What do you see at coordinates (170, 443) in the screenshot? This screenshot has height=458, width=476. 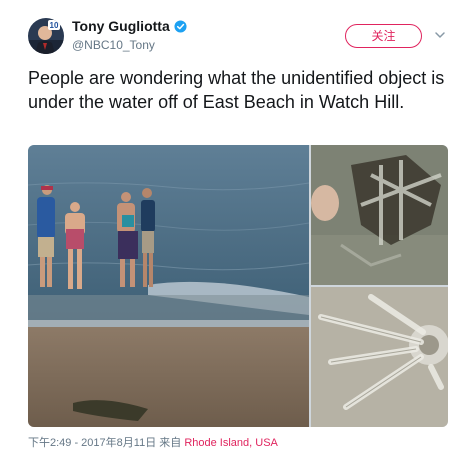 I see `source-prefix: 来自` at bounding box center [170, 443].